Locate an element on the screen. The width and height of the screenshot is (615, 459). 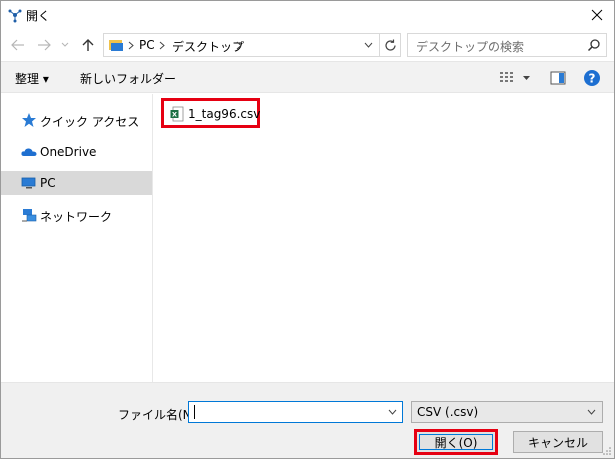
arrow-up-icon is located at coordinates (88, 45).